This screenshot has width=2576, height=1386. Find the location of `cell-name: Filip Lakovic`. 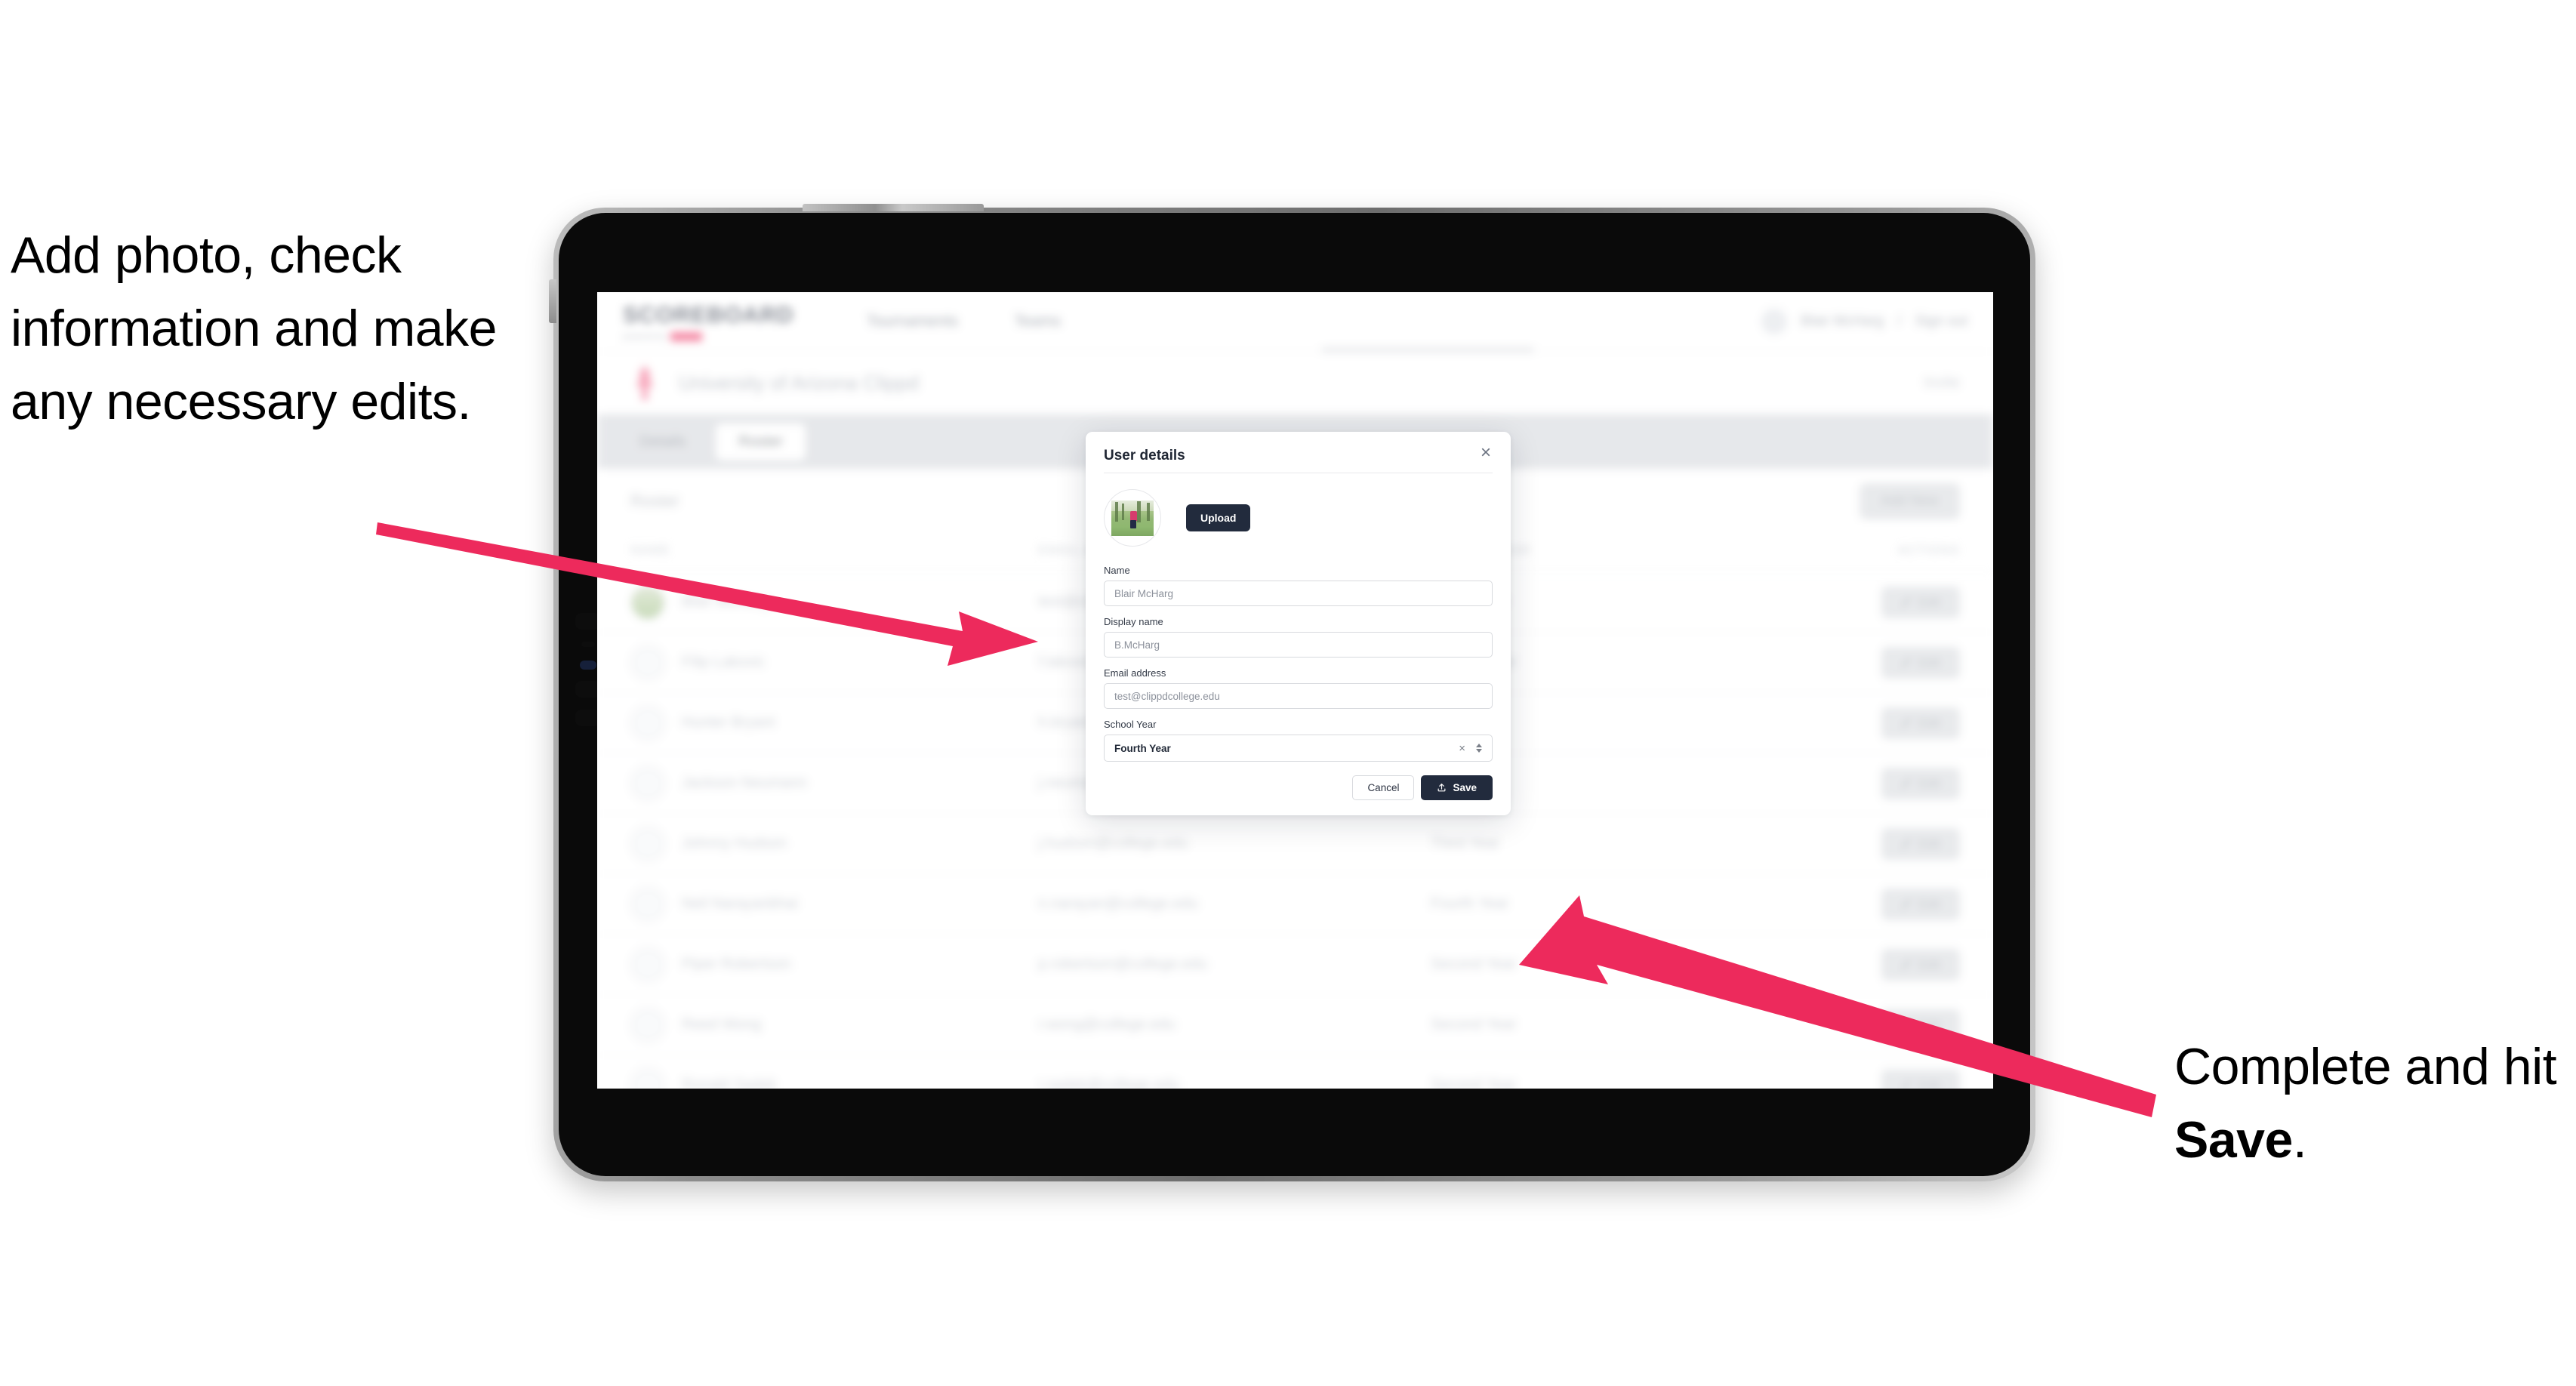

cell-name: Filip Lakovic is located at coordinates (834, 662).